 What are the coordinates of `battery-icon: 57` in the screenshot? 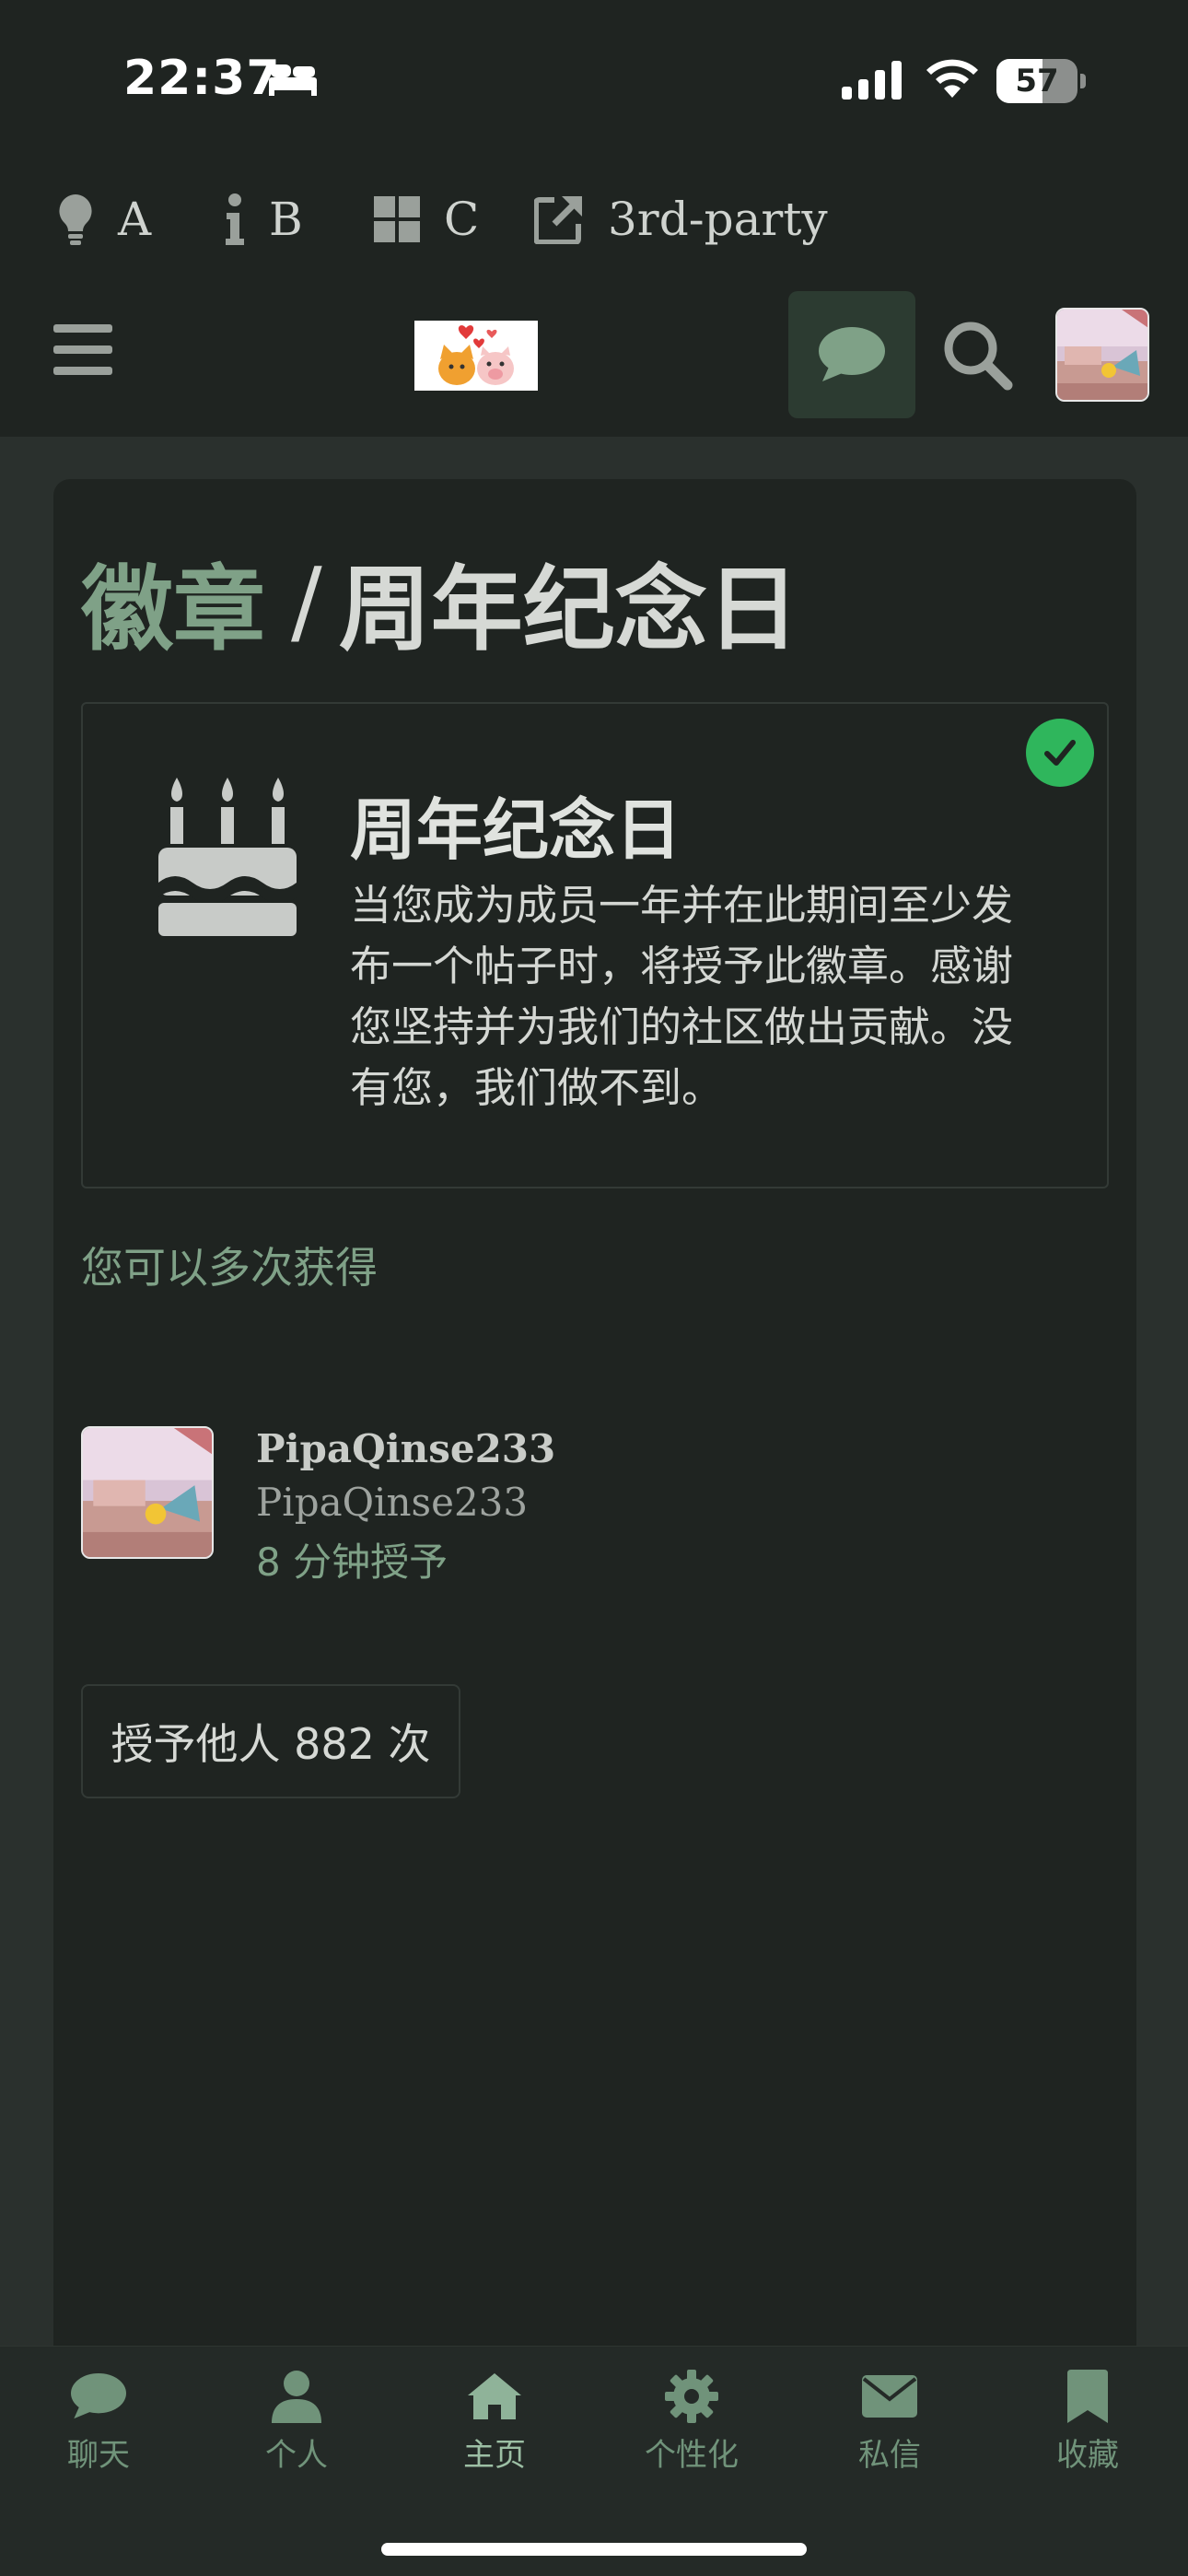 It's located at (1041, 81).